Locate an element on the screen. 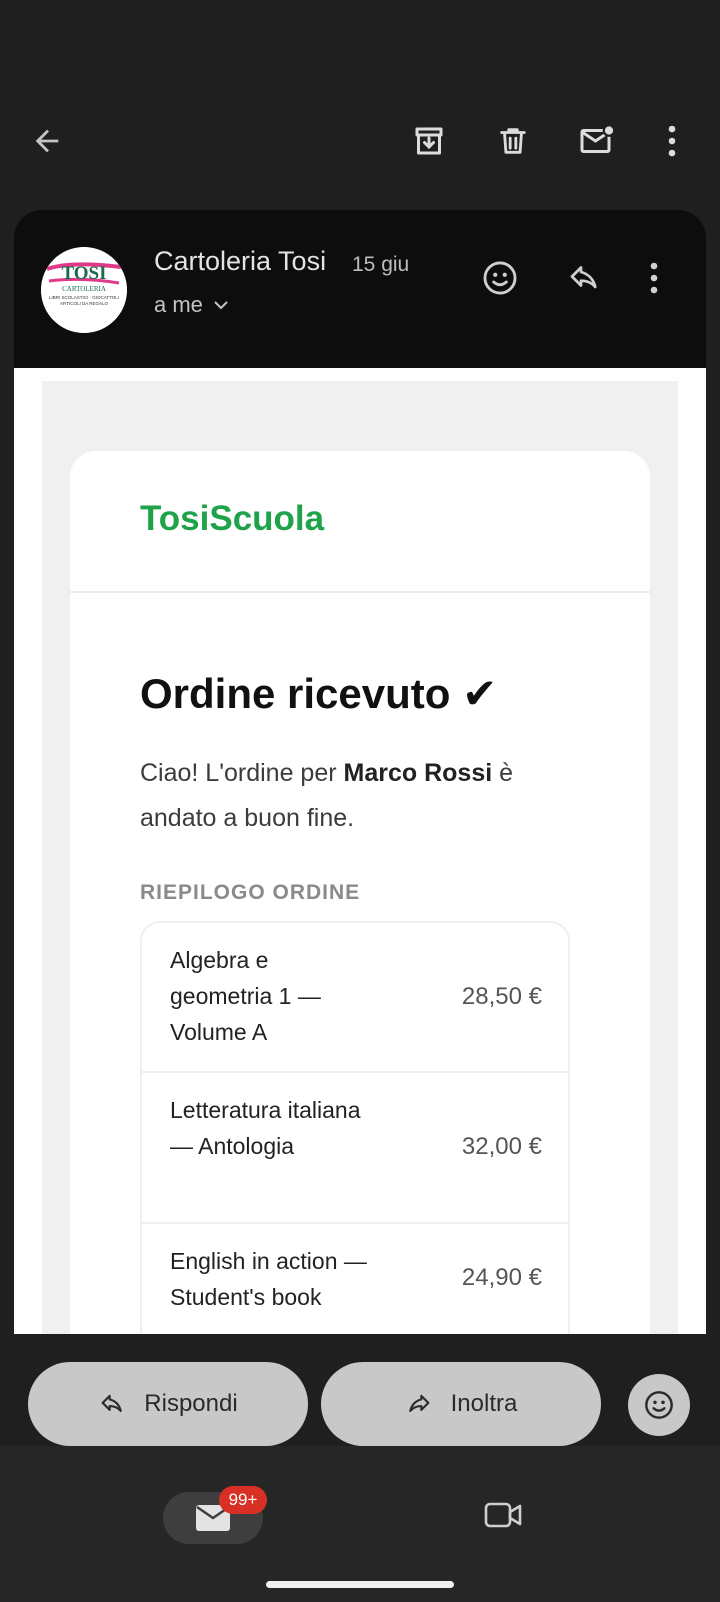 Image resolution: width=720 pixels, height=1602 pixels. emoji-reaction-button is located at coordinates (659, 1405).